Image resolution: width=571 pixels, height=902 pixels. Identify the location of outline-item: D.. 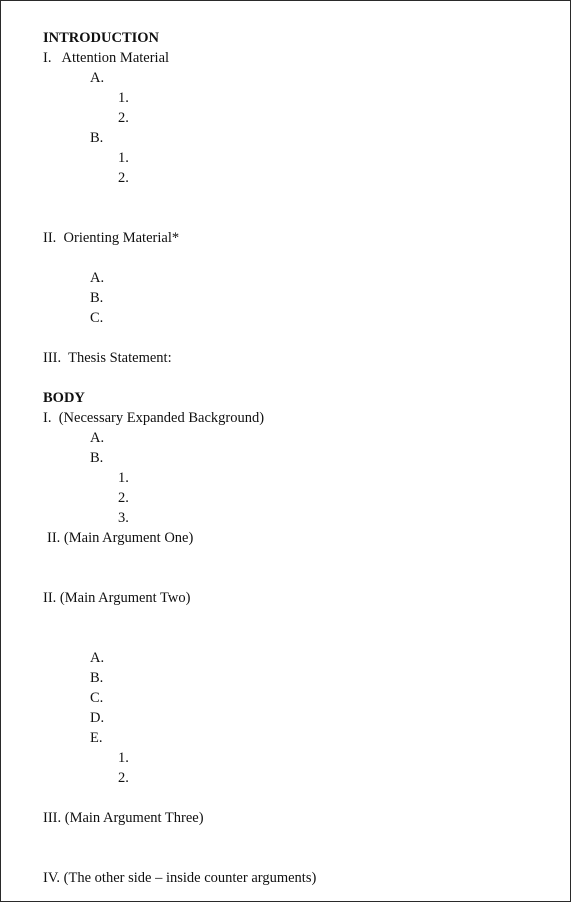
(97, 718).